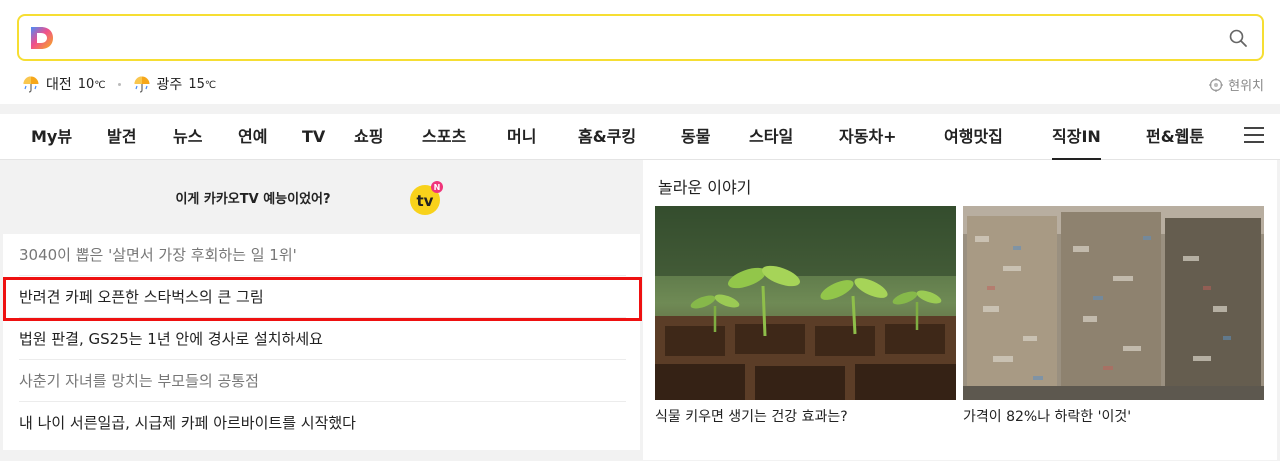 Image resolution: width=1280 pixels, height=461 pixels. I want to click on nav-item-shopping: 쇼핑, so click(368, 137).